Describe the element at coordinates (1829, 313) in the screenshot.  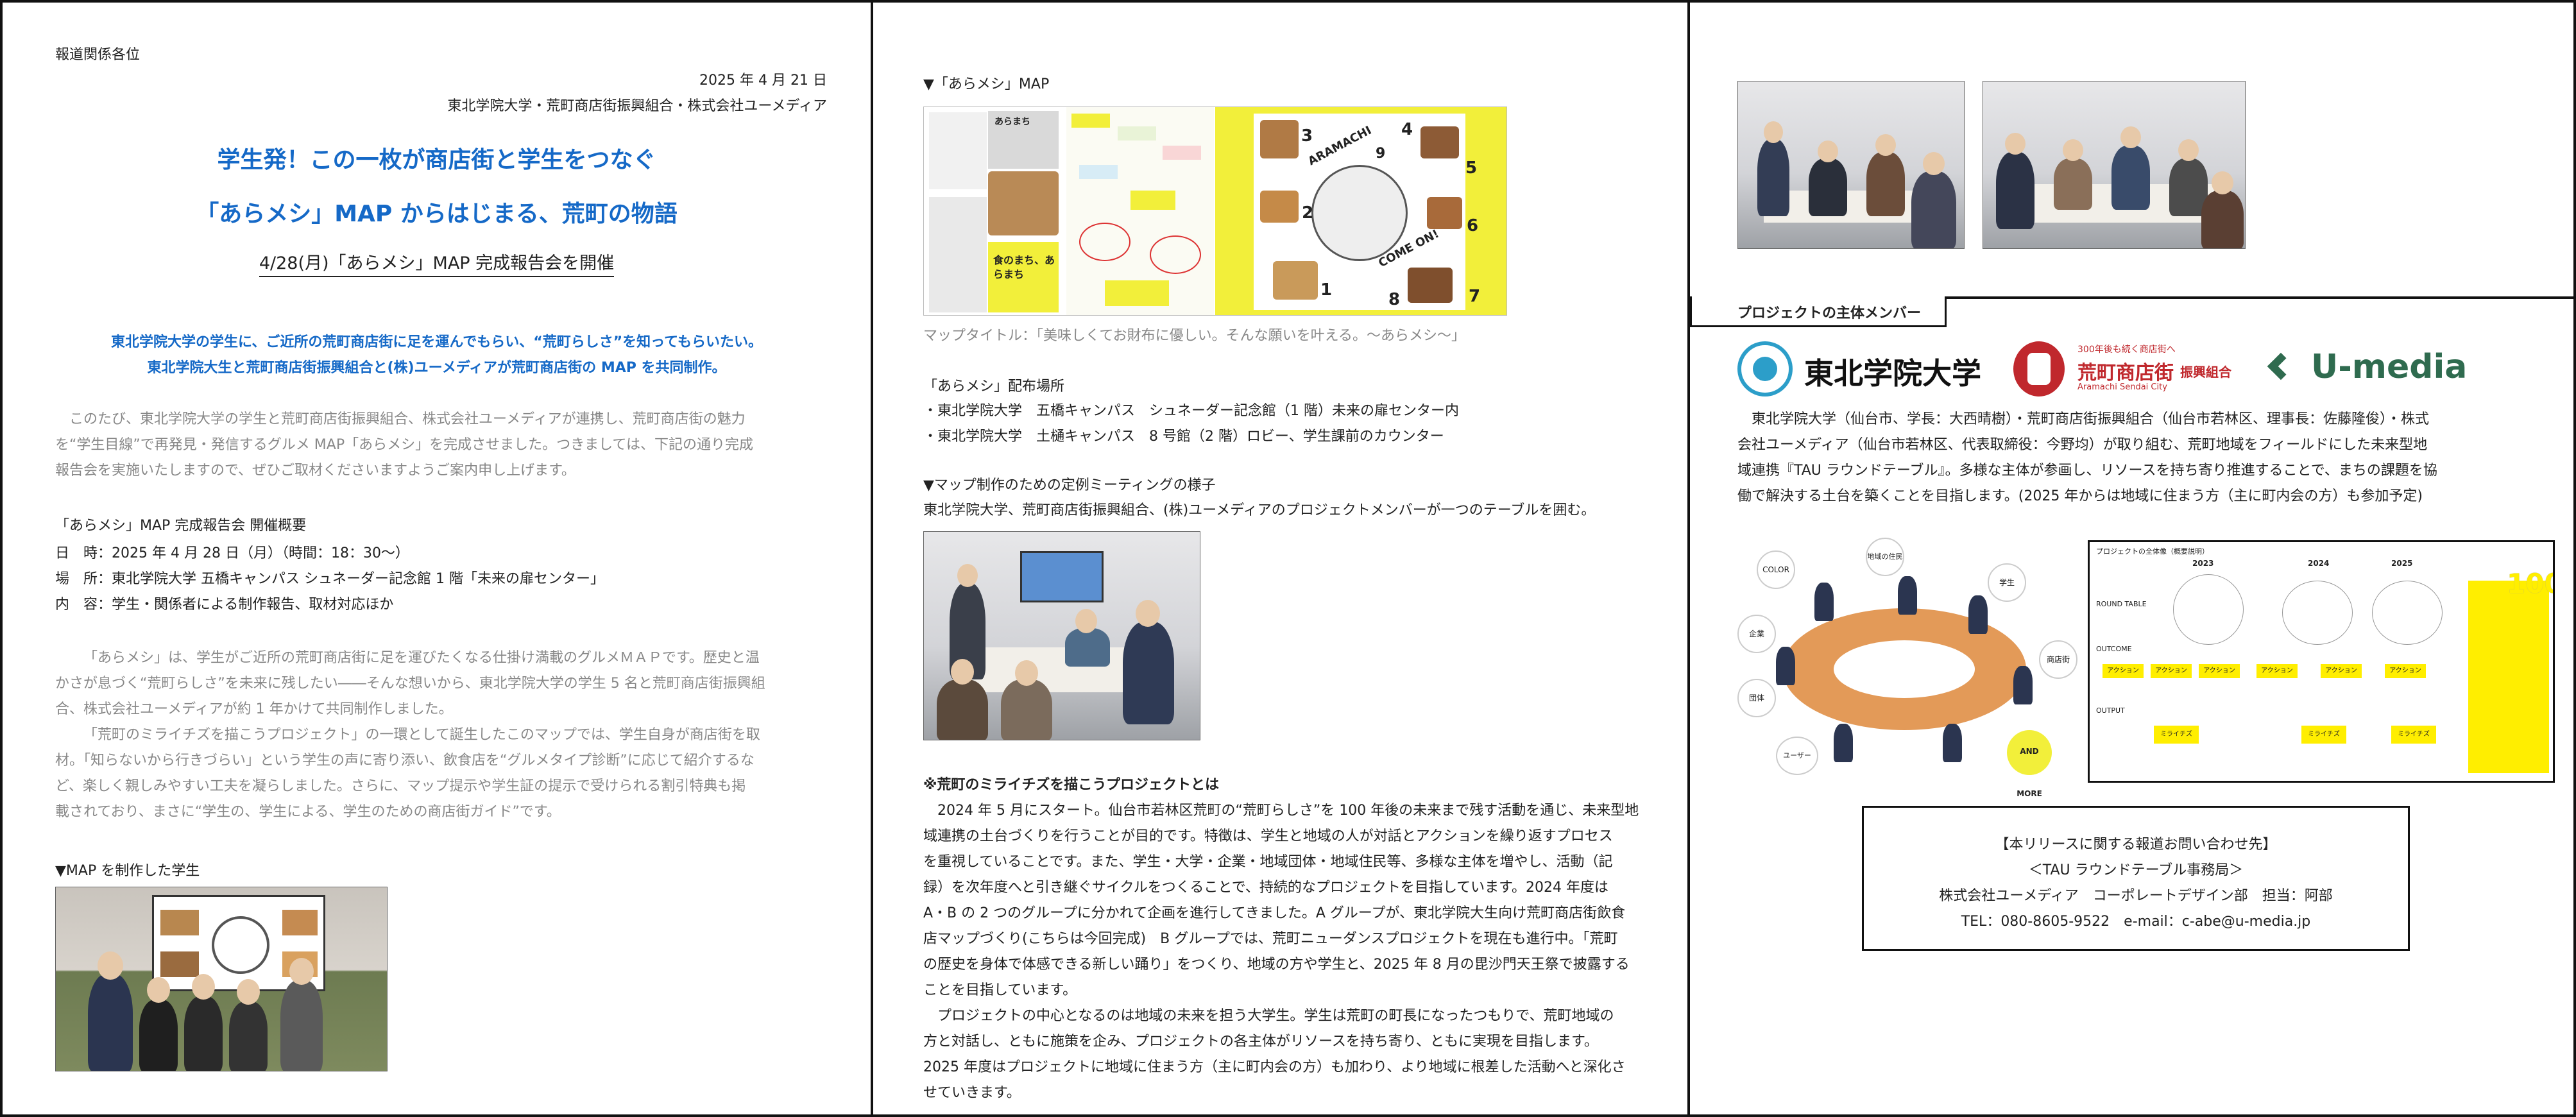
I see `members-heading: プロジェクトの主体メンバー` at that location.